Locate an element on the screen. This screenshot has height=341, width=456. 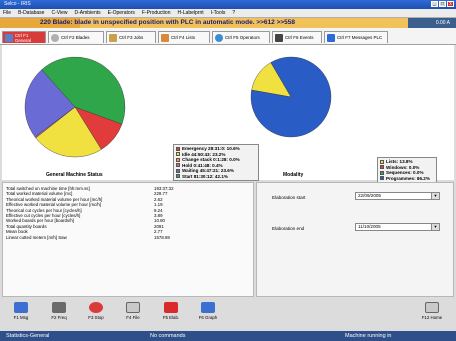
menu-labelprnt: H-Labelprnt is located at coordinates (190, 13).